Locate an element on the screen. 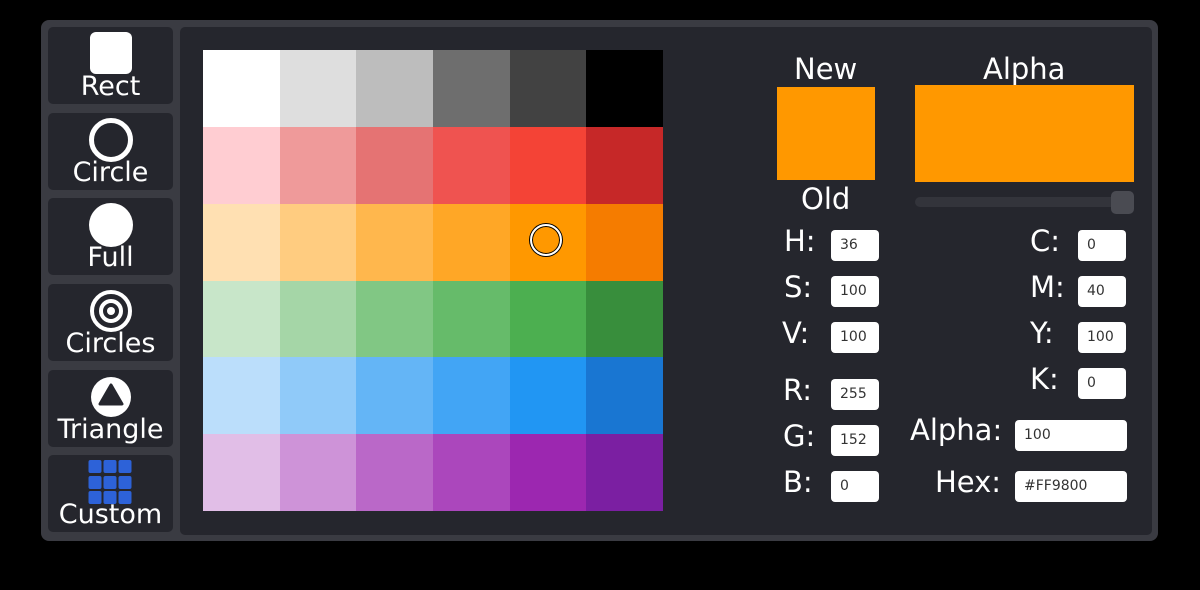 The width and height of the screenshot is (1200, 590). shape-label-circles: Circles is located at coordinates (110, 343).